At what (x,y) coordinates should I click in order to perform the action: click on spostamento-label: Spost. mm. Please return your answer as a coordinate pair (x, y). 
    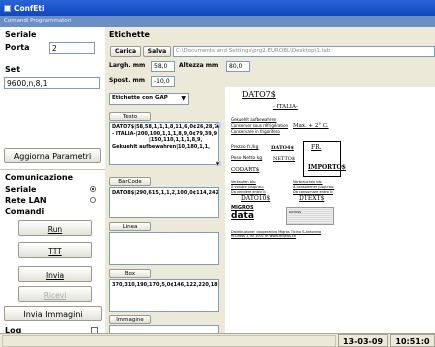
    Looking at the image, I should click on (127, 80).